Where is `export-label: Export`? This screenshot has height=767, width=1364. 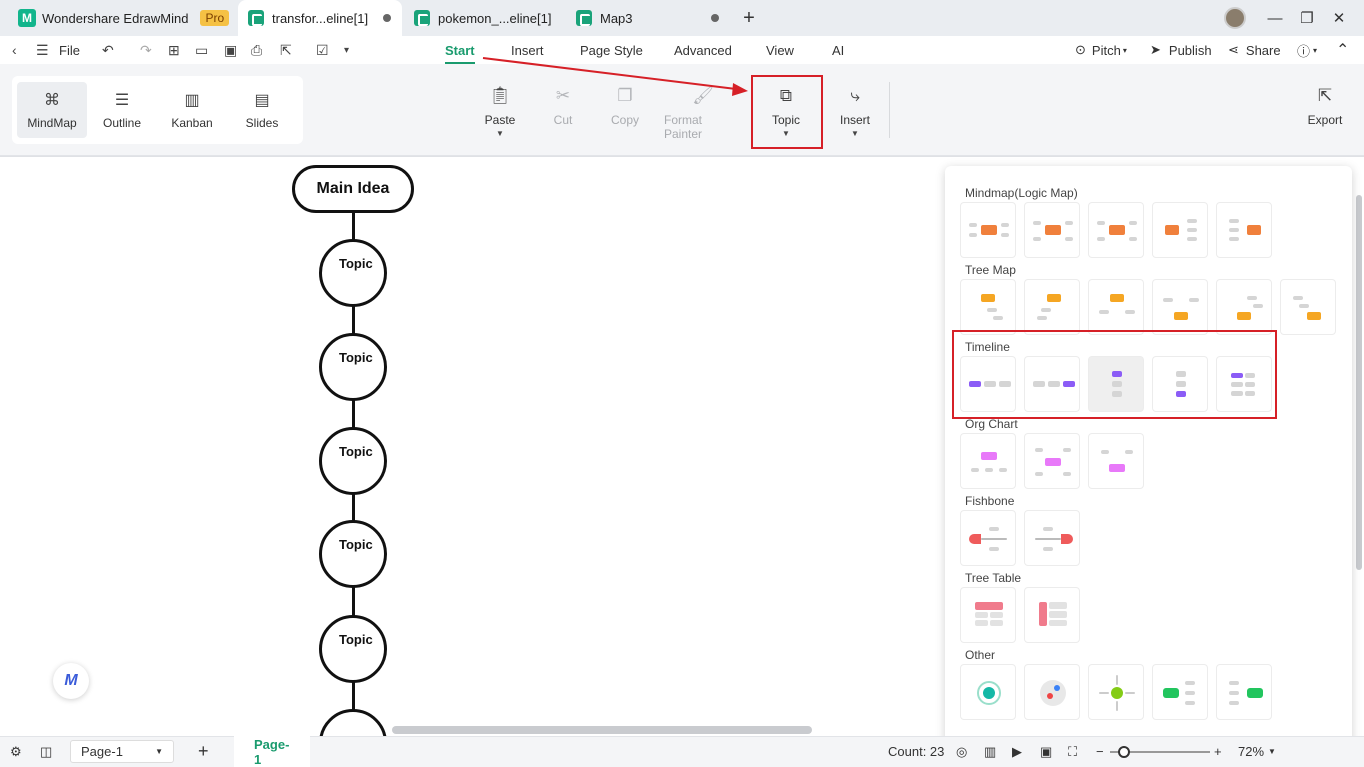 export-label: Export is located at coordinates (1325, 120).